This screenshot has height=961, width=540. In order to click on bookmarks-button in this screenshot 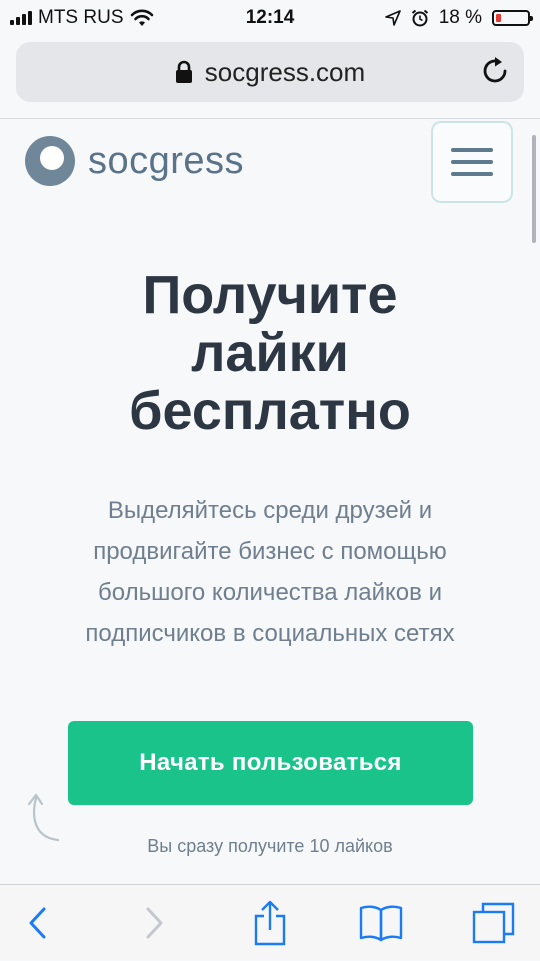, I will do `click(381, 923)`.